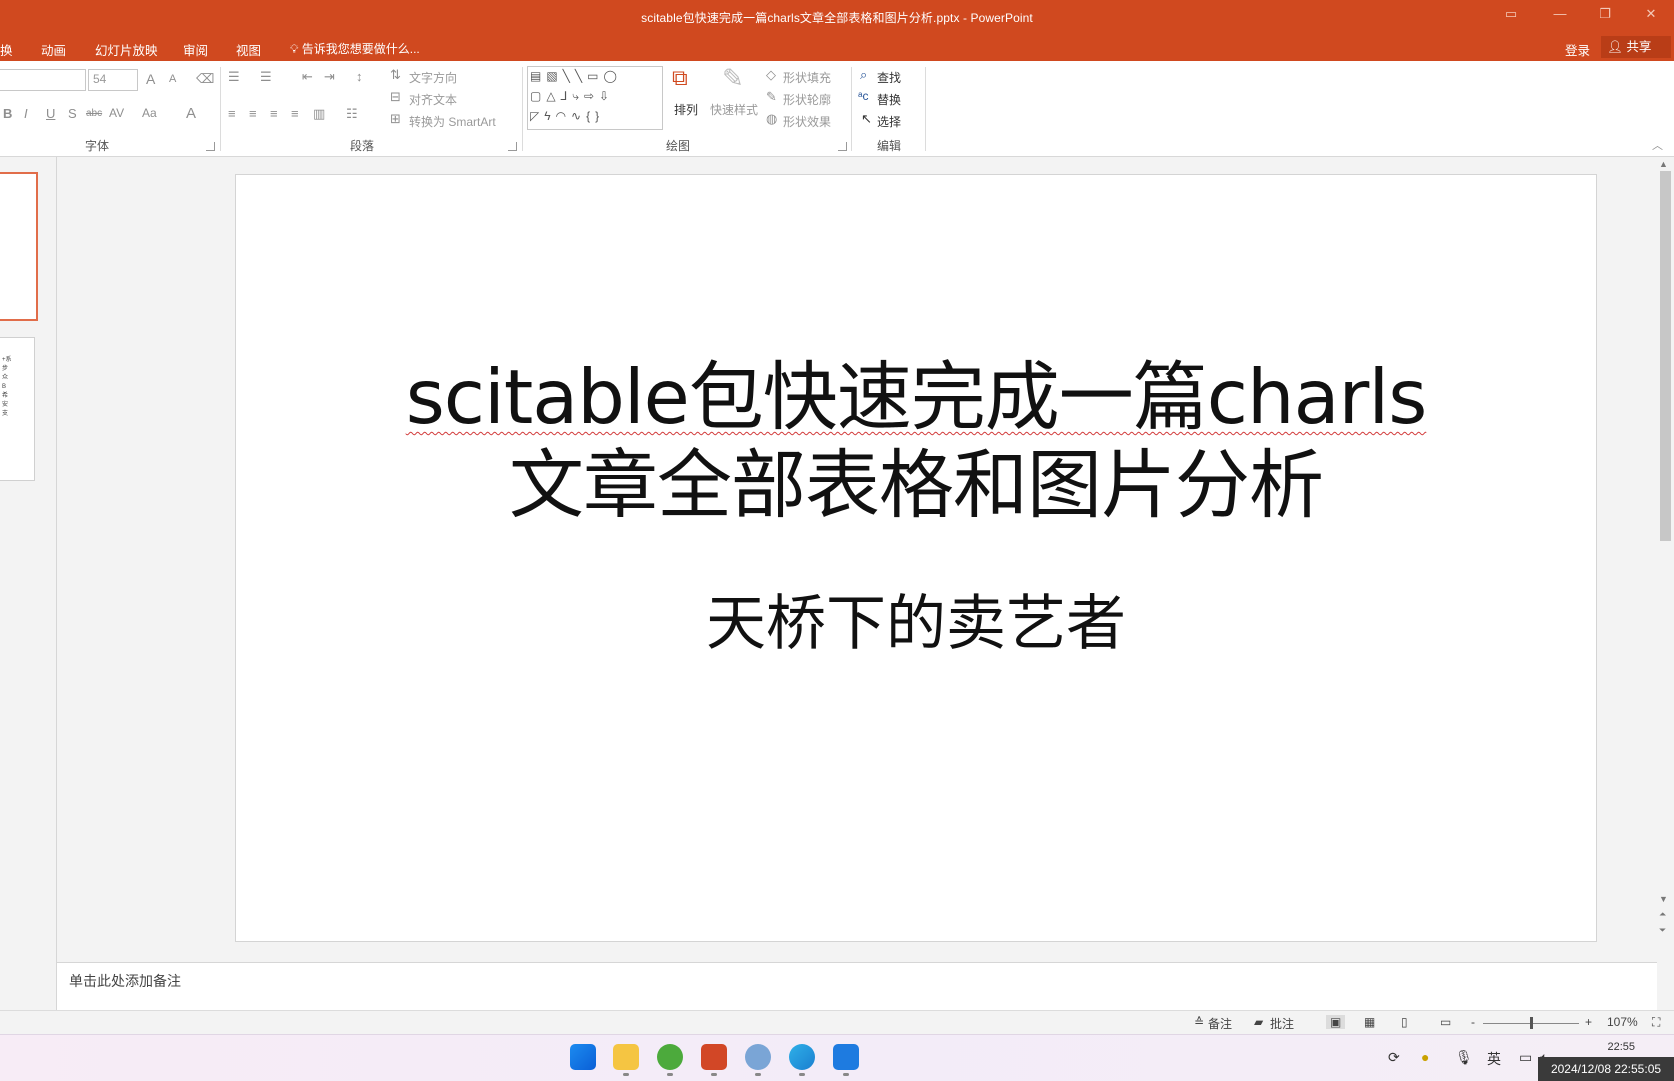  Describe the element at coordinates (6, 49) in the screenshot. I see `tab-transitions: 换` at that location.